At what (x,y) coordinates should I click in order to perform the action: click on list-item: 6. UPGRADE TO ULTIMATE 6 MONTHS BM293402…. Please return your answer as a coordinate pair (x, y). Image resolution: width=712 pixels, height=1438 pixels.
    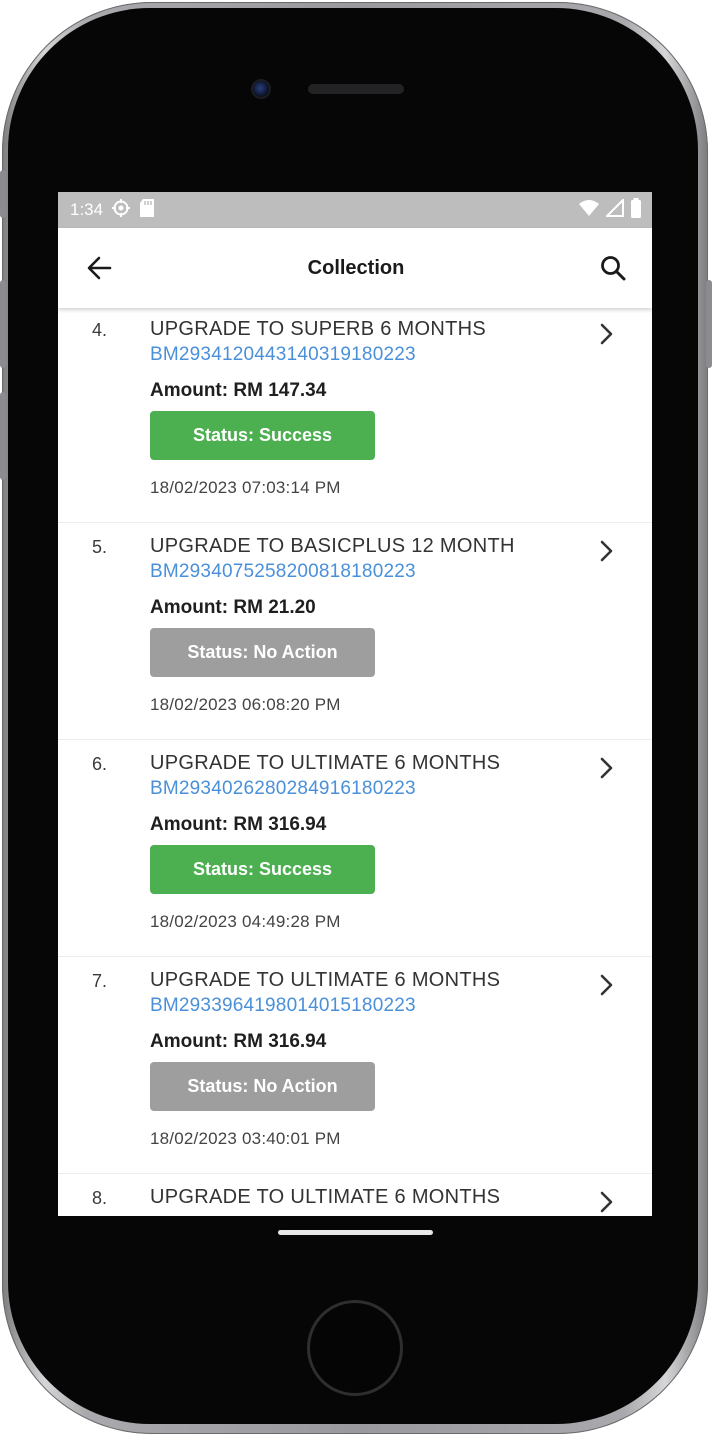
    Looking at the image, I should click on (355, 848).